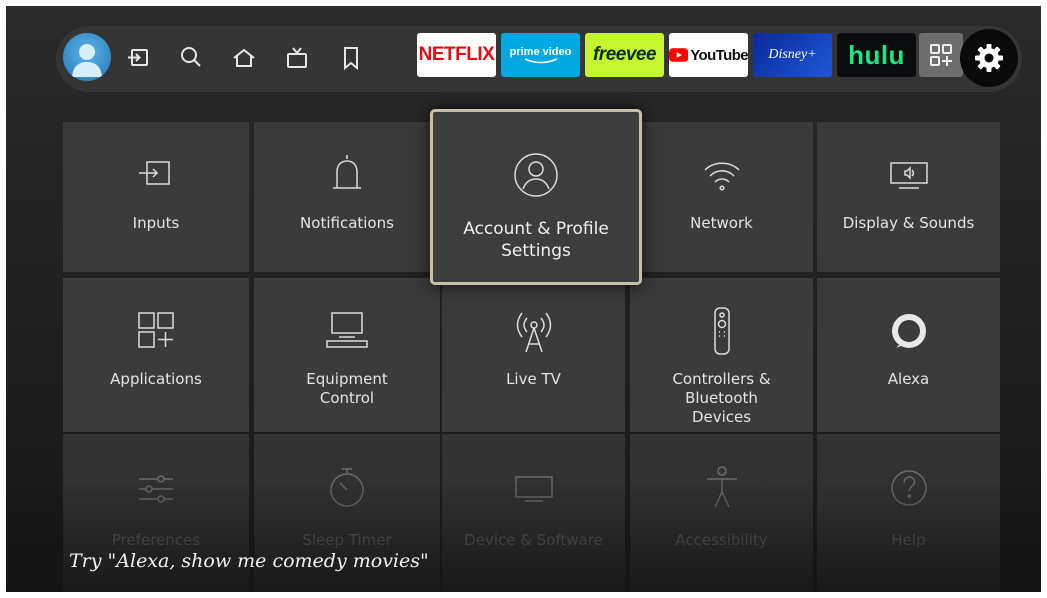 Image resolution: width=1047 pixels, height=598 pixels. I want to click on tile-account-profile-settings: Account & Profile Settings, so click(536, 197).